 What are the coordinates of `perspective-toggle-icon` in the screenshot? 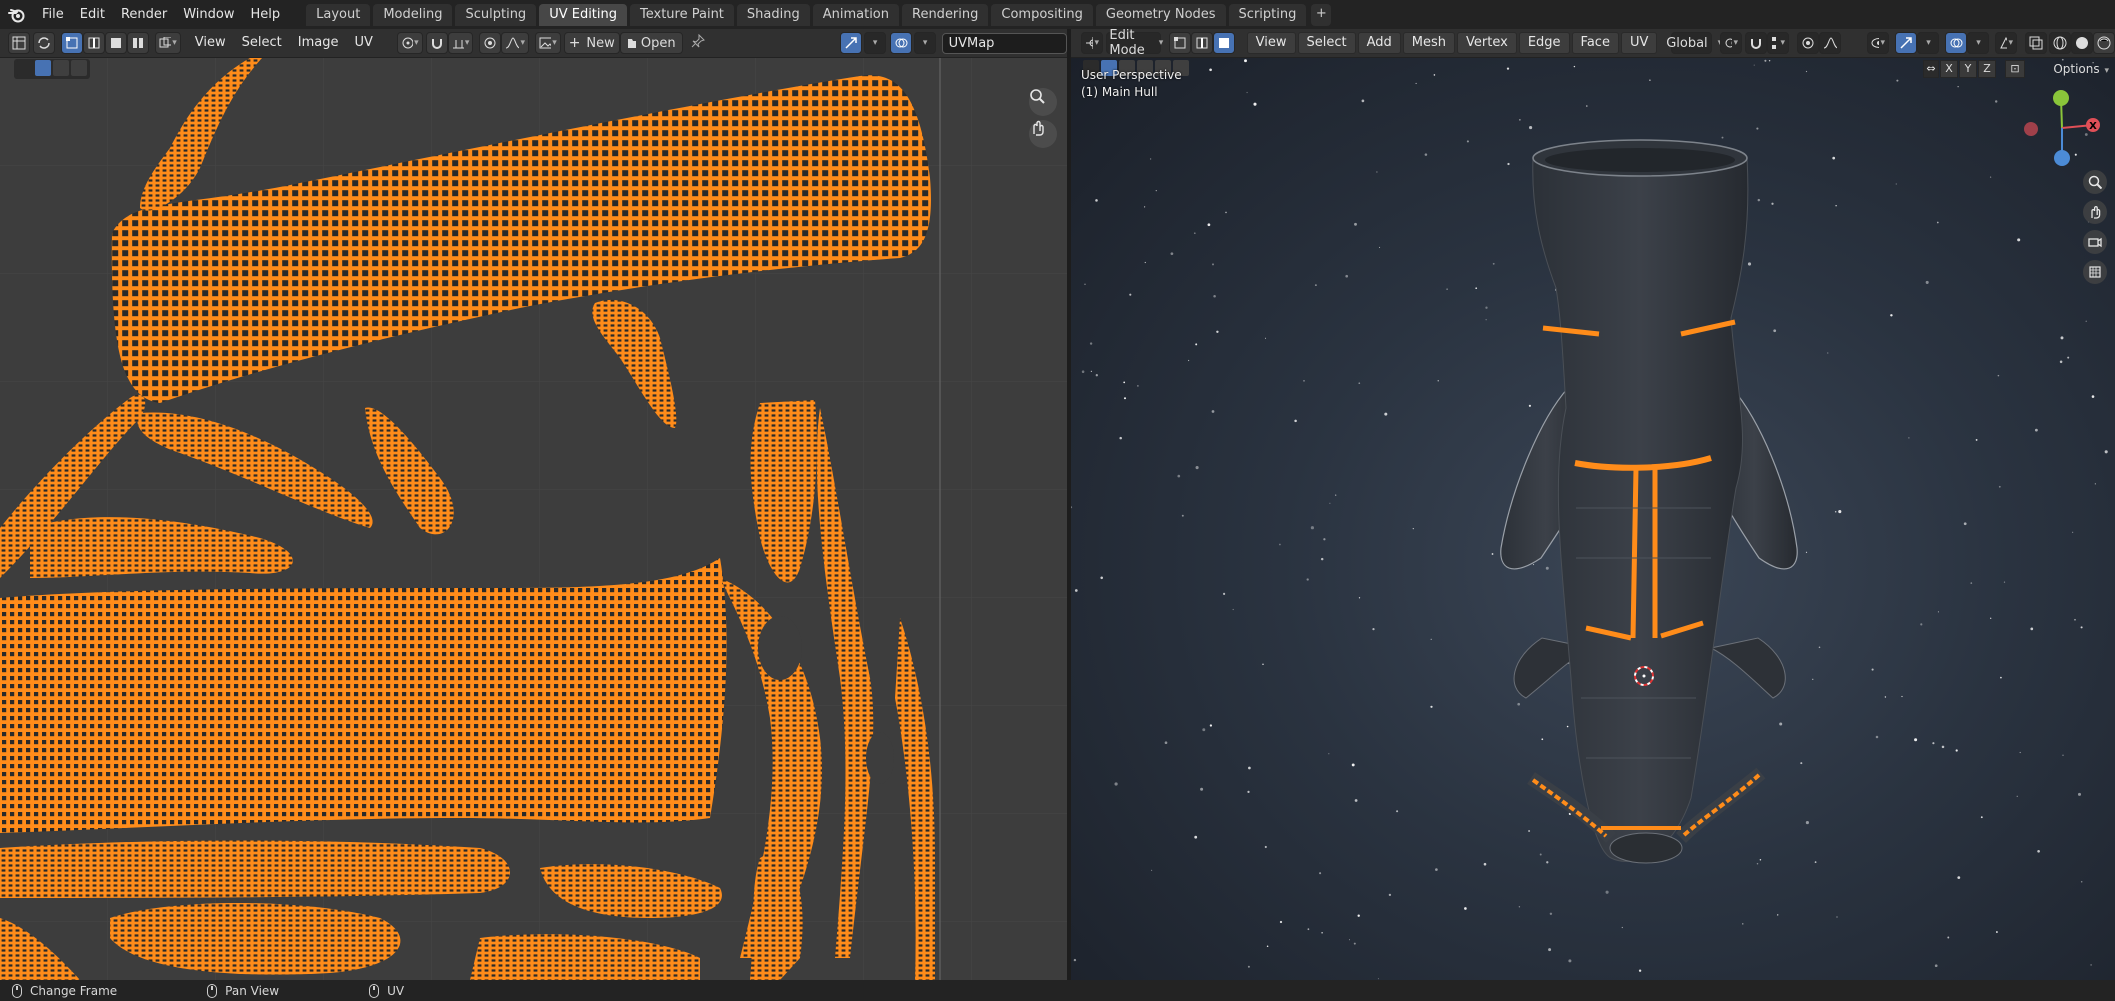 It's located at (2095, 272).